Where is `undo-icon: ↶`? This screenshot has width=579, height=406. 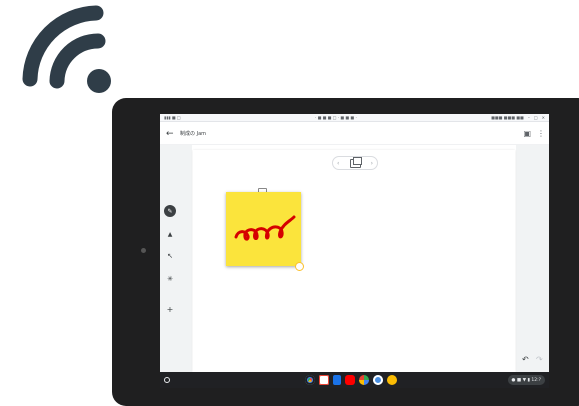
undo-icon: ↶ is located at coordinates (525, 359).